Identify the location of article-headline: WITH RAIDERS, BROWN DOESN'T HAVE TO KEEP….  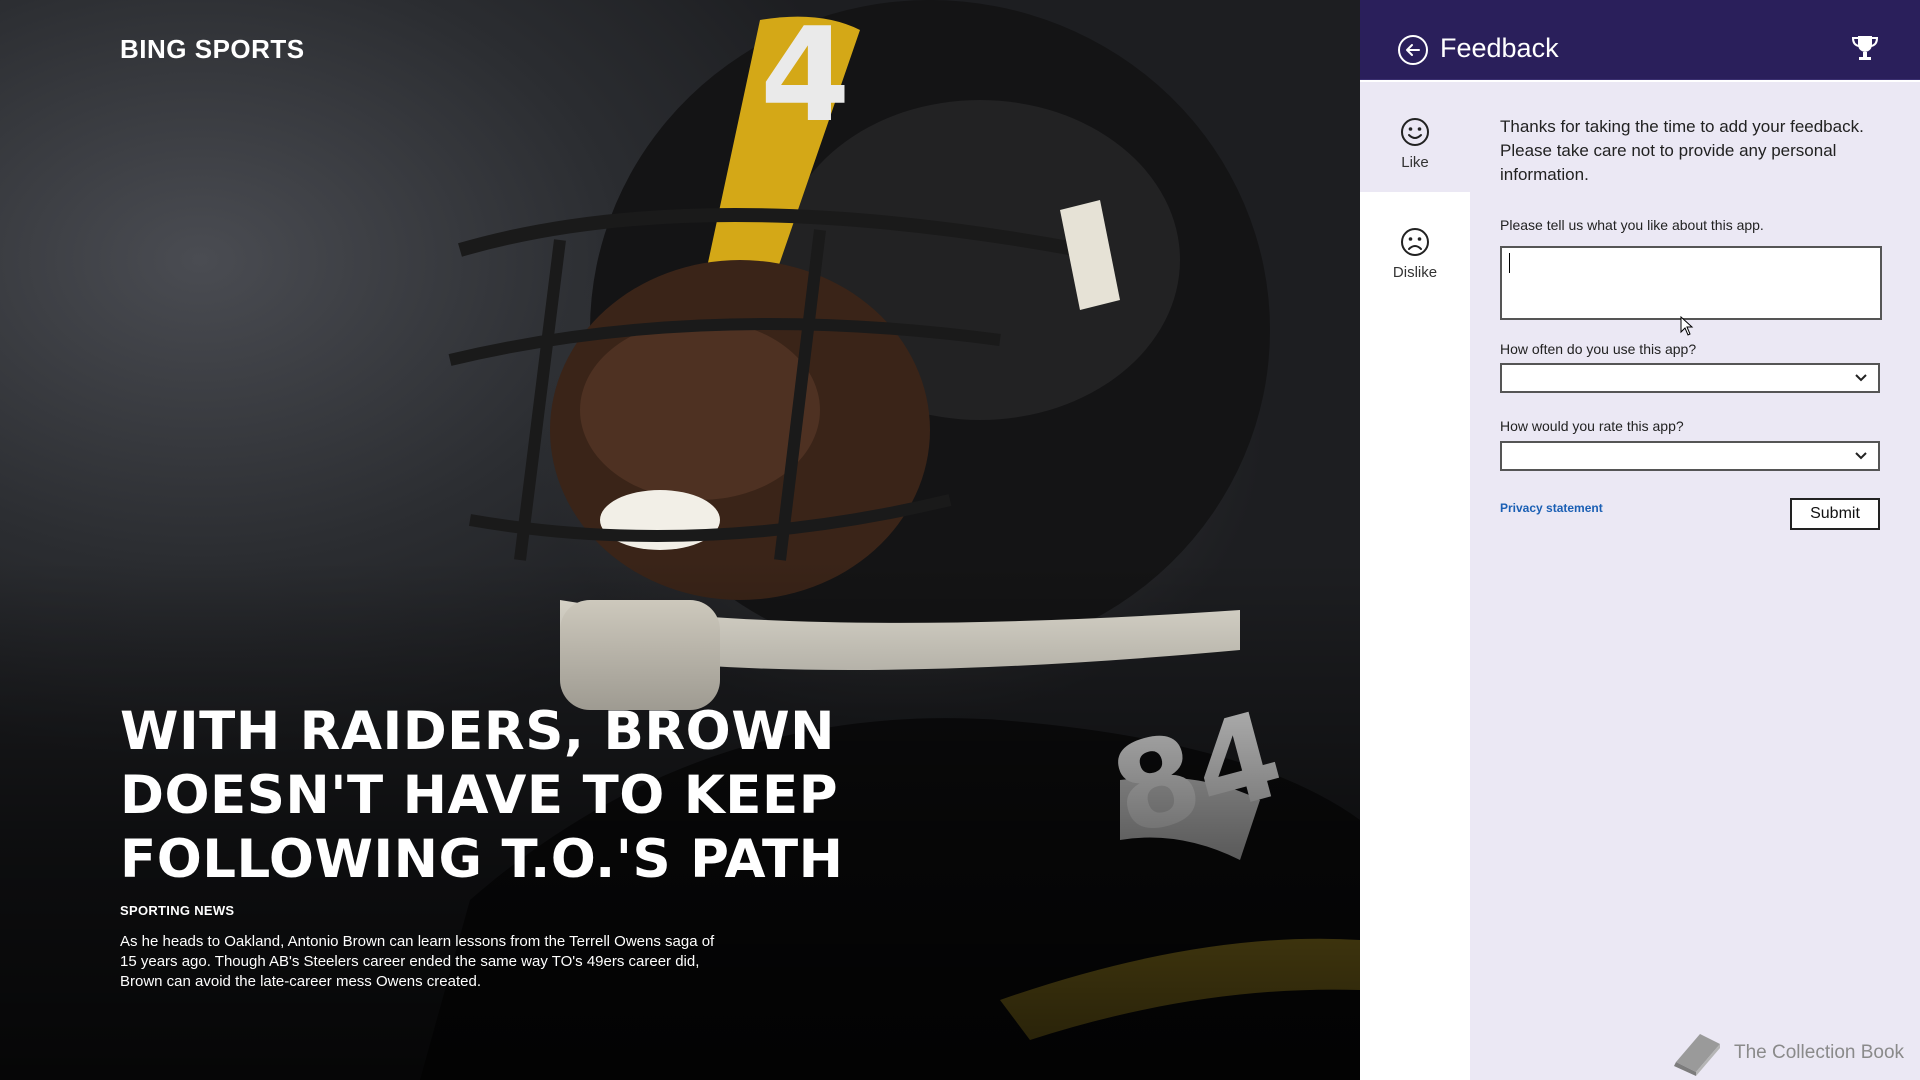
(600, 796).